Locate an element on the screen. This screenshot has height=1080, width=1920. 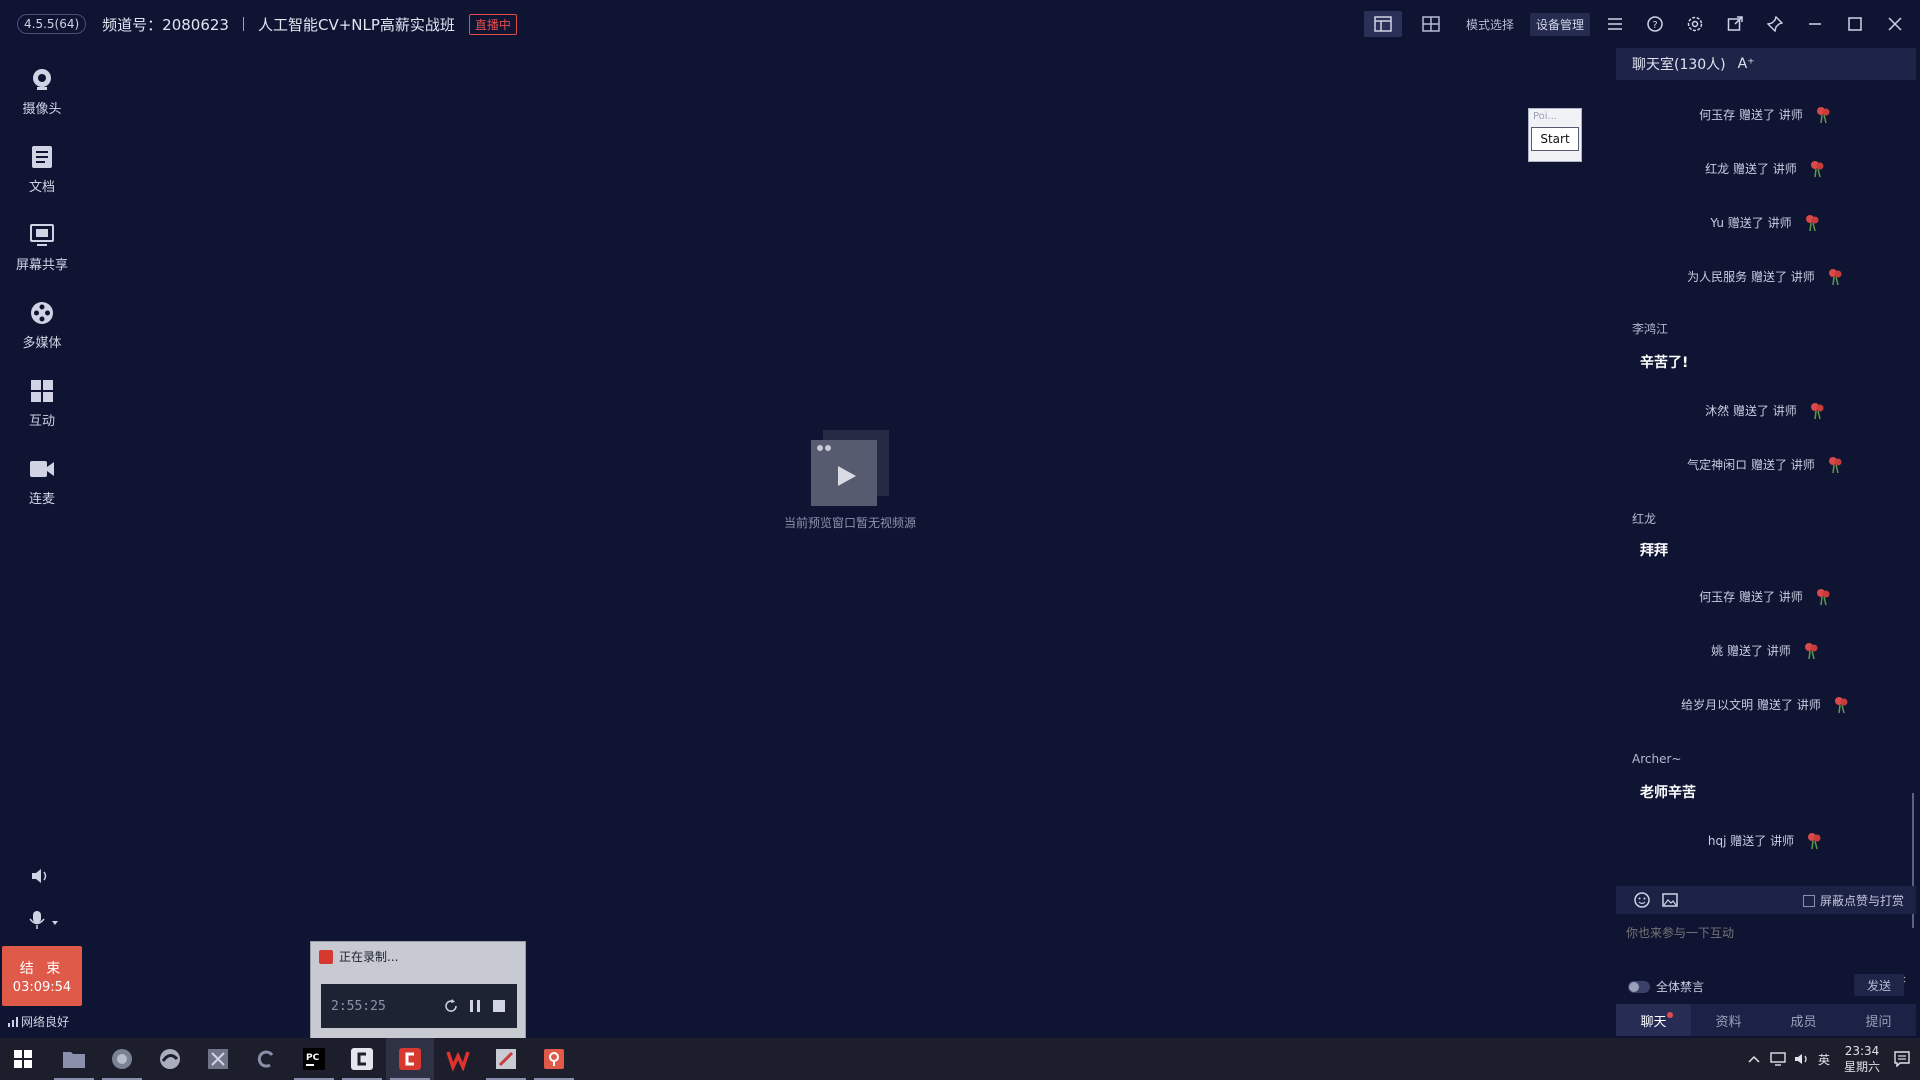
video-placeholder-icon is located at coordinates (850, 469).